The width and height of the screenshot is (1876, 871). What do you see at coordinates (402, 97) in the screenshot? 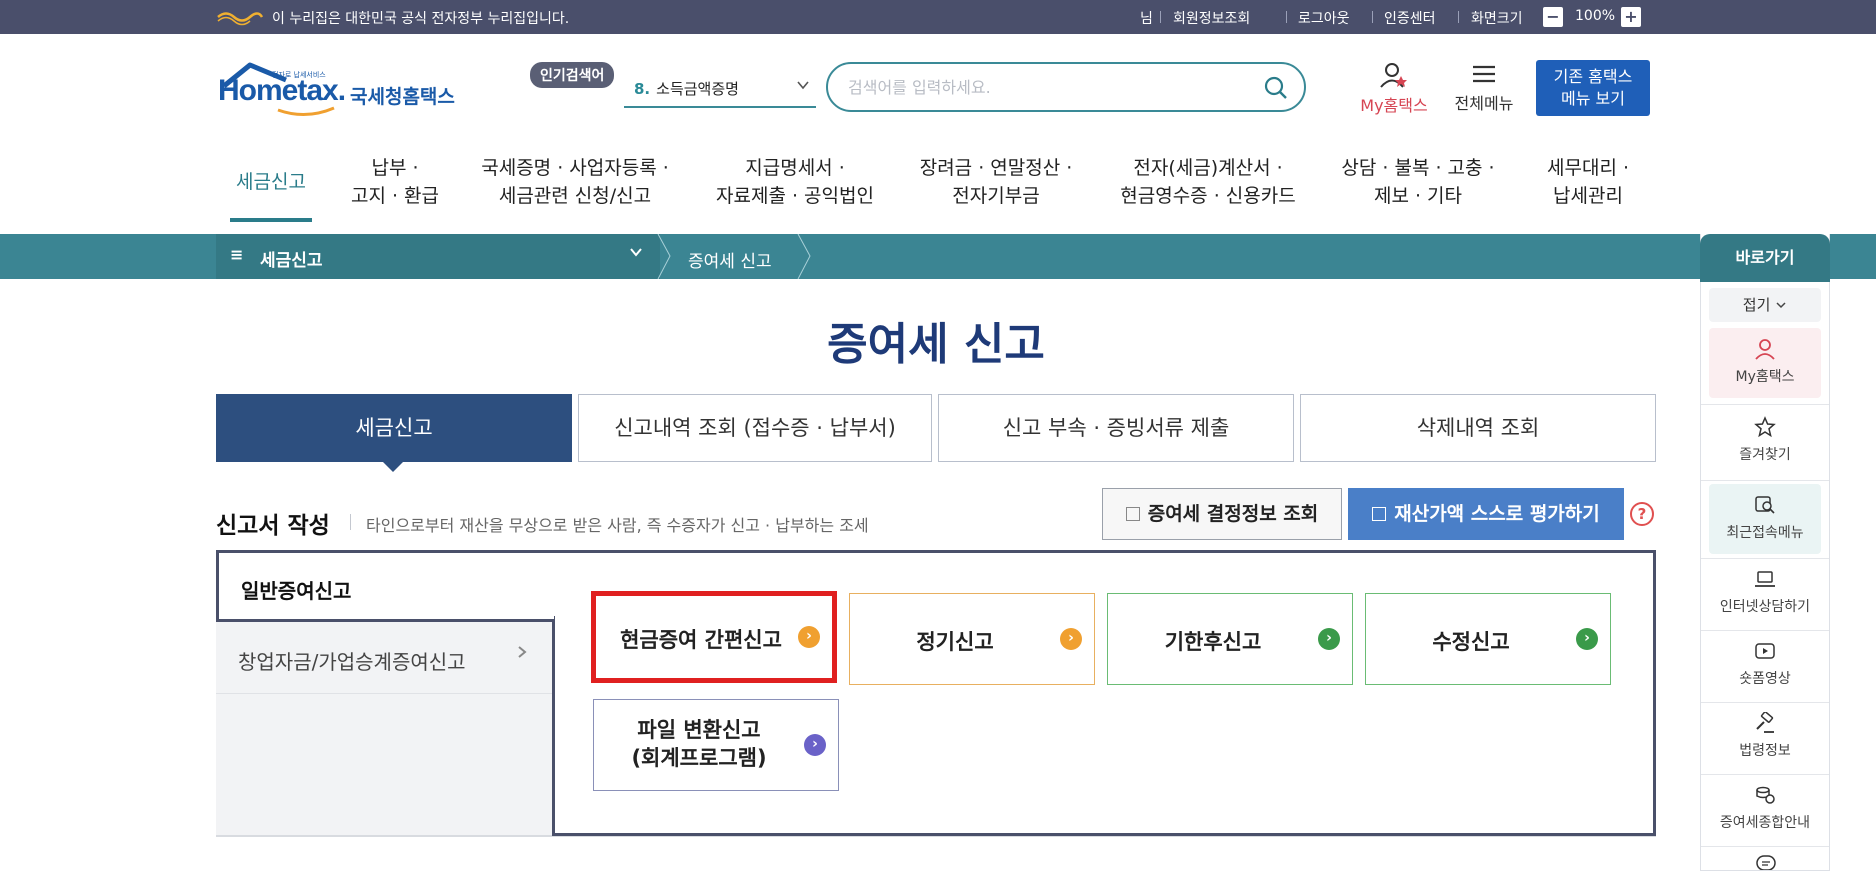
I see `logo-korean-text: 국세청홈택스` at bounding box center [402, 97].